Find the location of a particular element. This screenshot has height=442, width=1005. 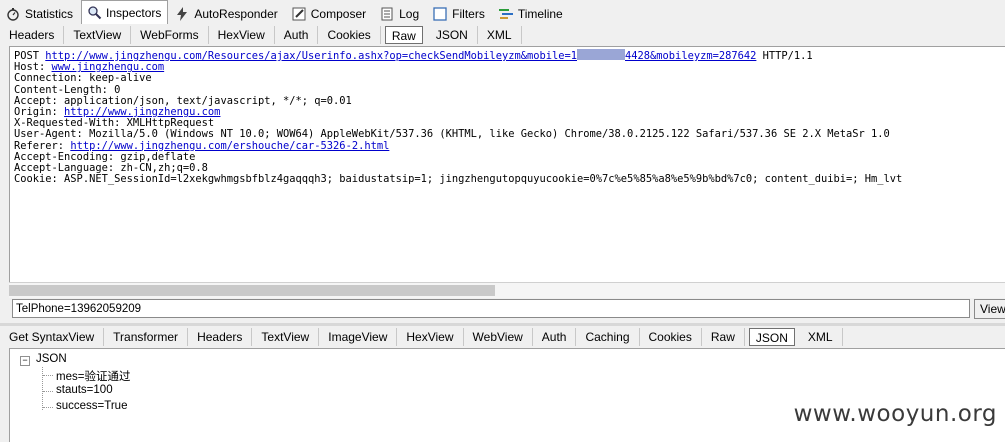

tab-composer: Composer is located at coordinates (329, 13).